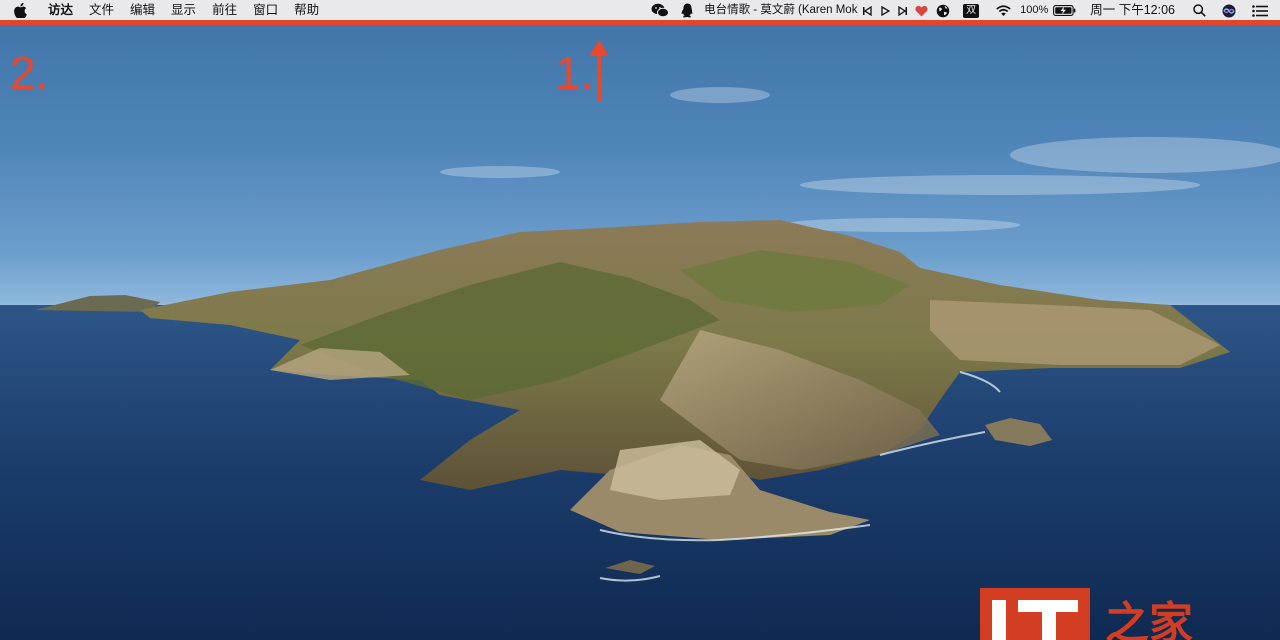 This screenshot has width=1280, height=640. What do you see at coordinates (599, 71) in the screenshot?
I see `annotation-up-arrow-icon` at bounding box center [599, 71].